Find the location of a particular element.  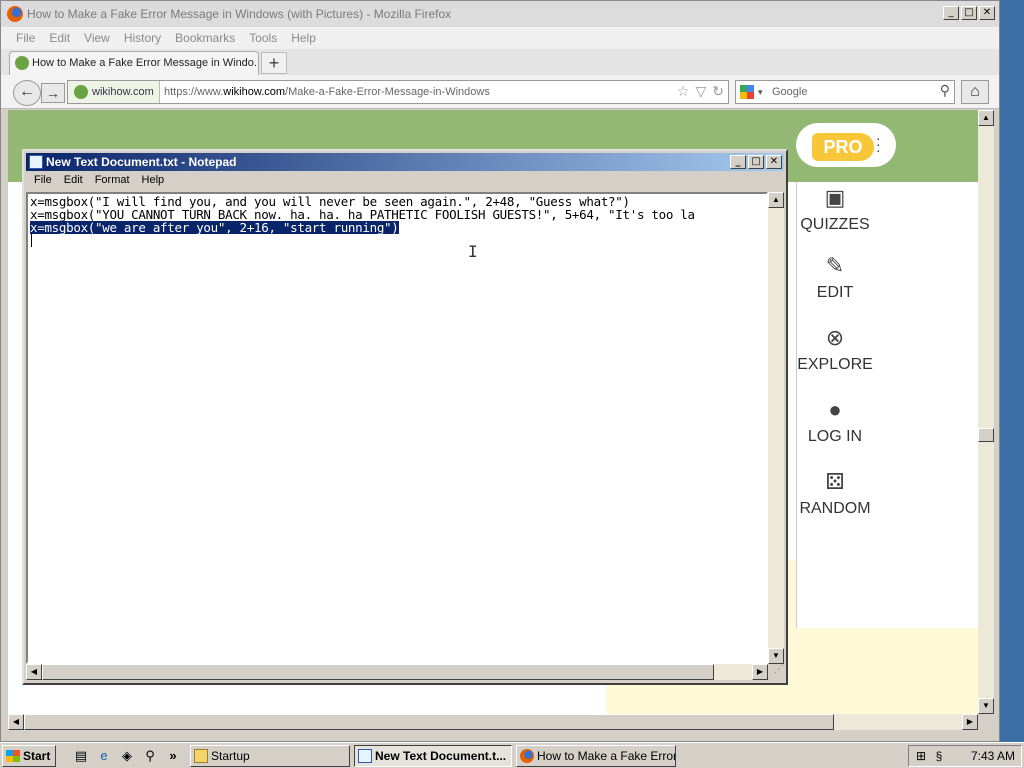

notepad-scroll-left-icon: ◀ is located at coordinates (34, 672).